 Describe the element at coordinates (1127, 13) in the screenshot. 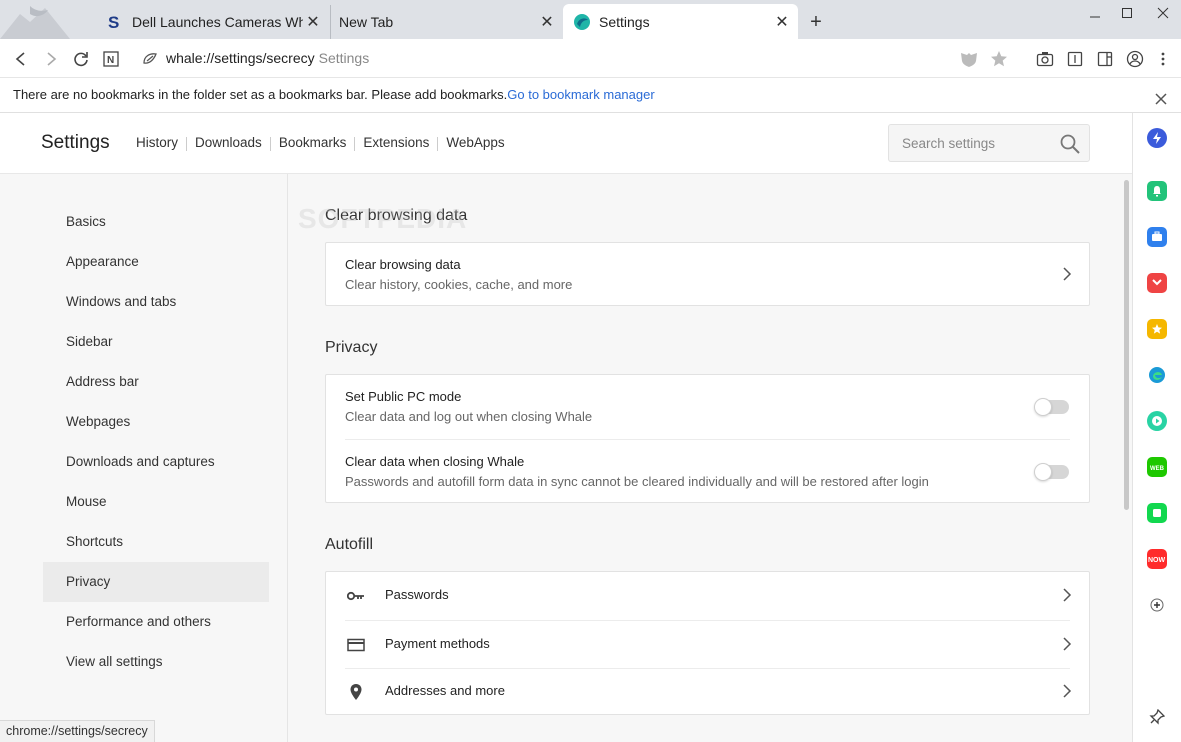

I see `maximize-icon` at that location.